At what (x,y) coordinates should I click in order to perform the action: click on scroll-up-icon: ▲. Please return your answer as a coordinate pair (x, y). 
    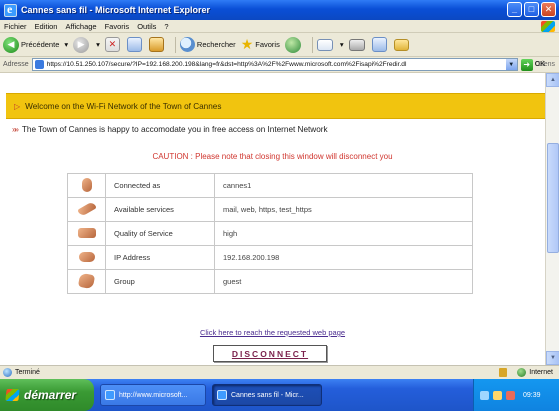
    Looking at the image, I should click on (552, 80).